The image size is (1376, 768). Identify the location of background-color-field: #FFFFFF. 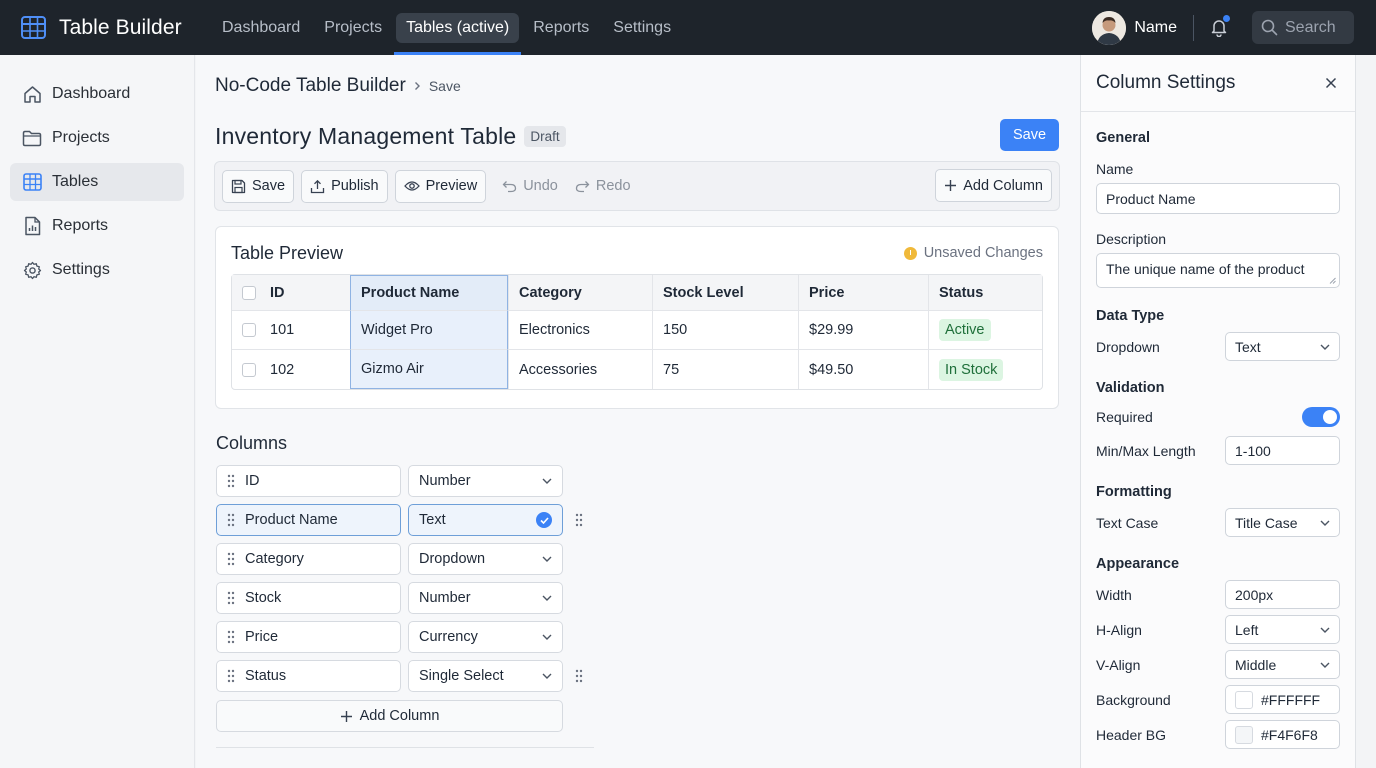
(1282, 699).